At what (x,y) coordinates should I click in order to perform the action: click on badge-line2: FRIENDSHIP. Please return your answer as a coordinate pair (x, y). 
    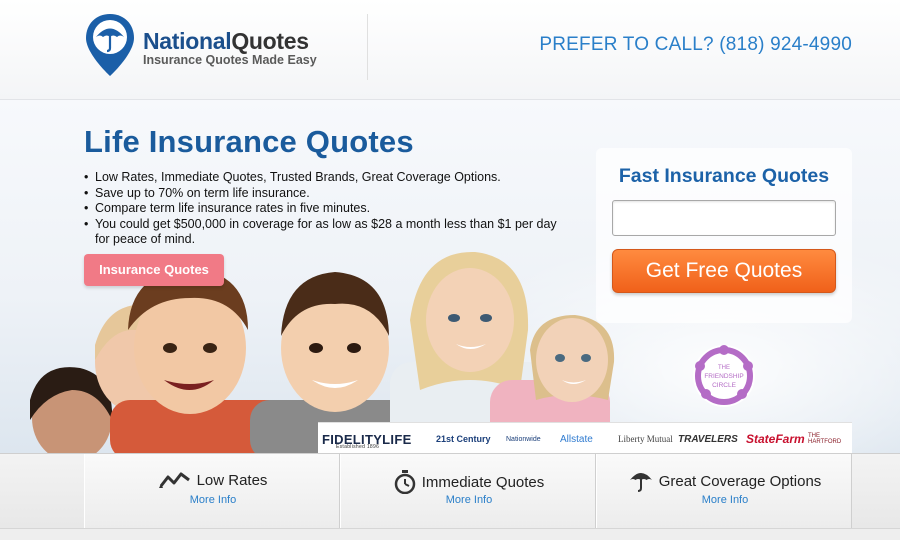
    Looking at the image, I should click on (723, 376).